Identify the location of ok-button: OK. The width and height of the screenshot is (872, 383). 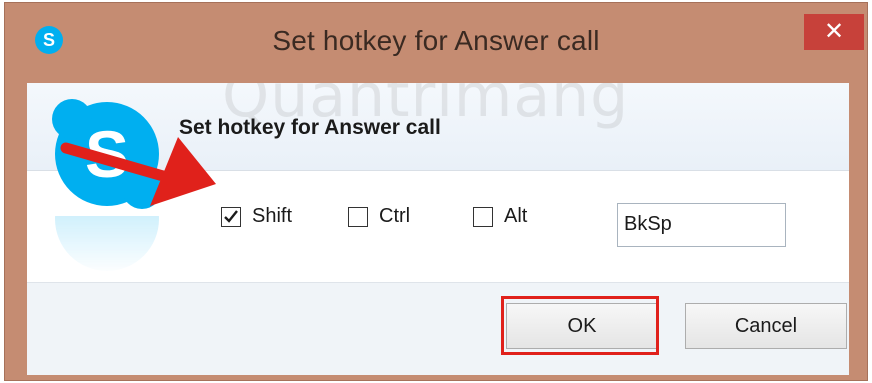
(582, 326).